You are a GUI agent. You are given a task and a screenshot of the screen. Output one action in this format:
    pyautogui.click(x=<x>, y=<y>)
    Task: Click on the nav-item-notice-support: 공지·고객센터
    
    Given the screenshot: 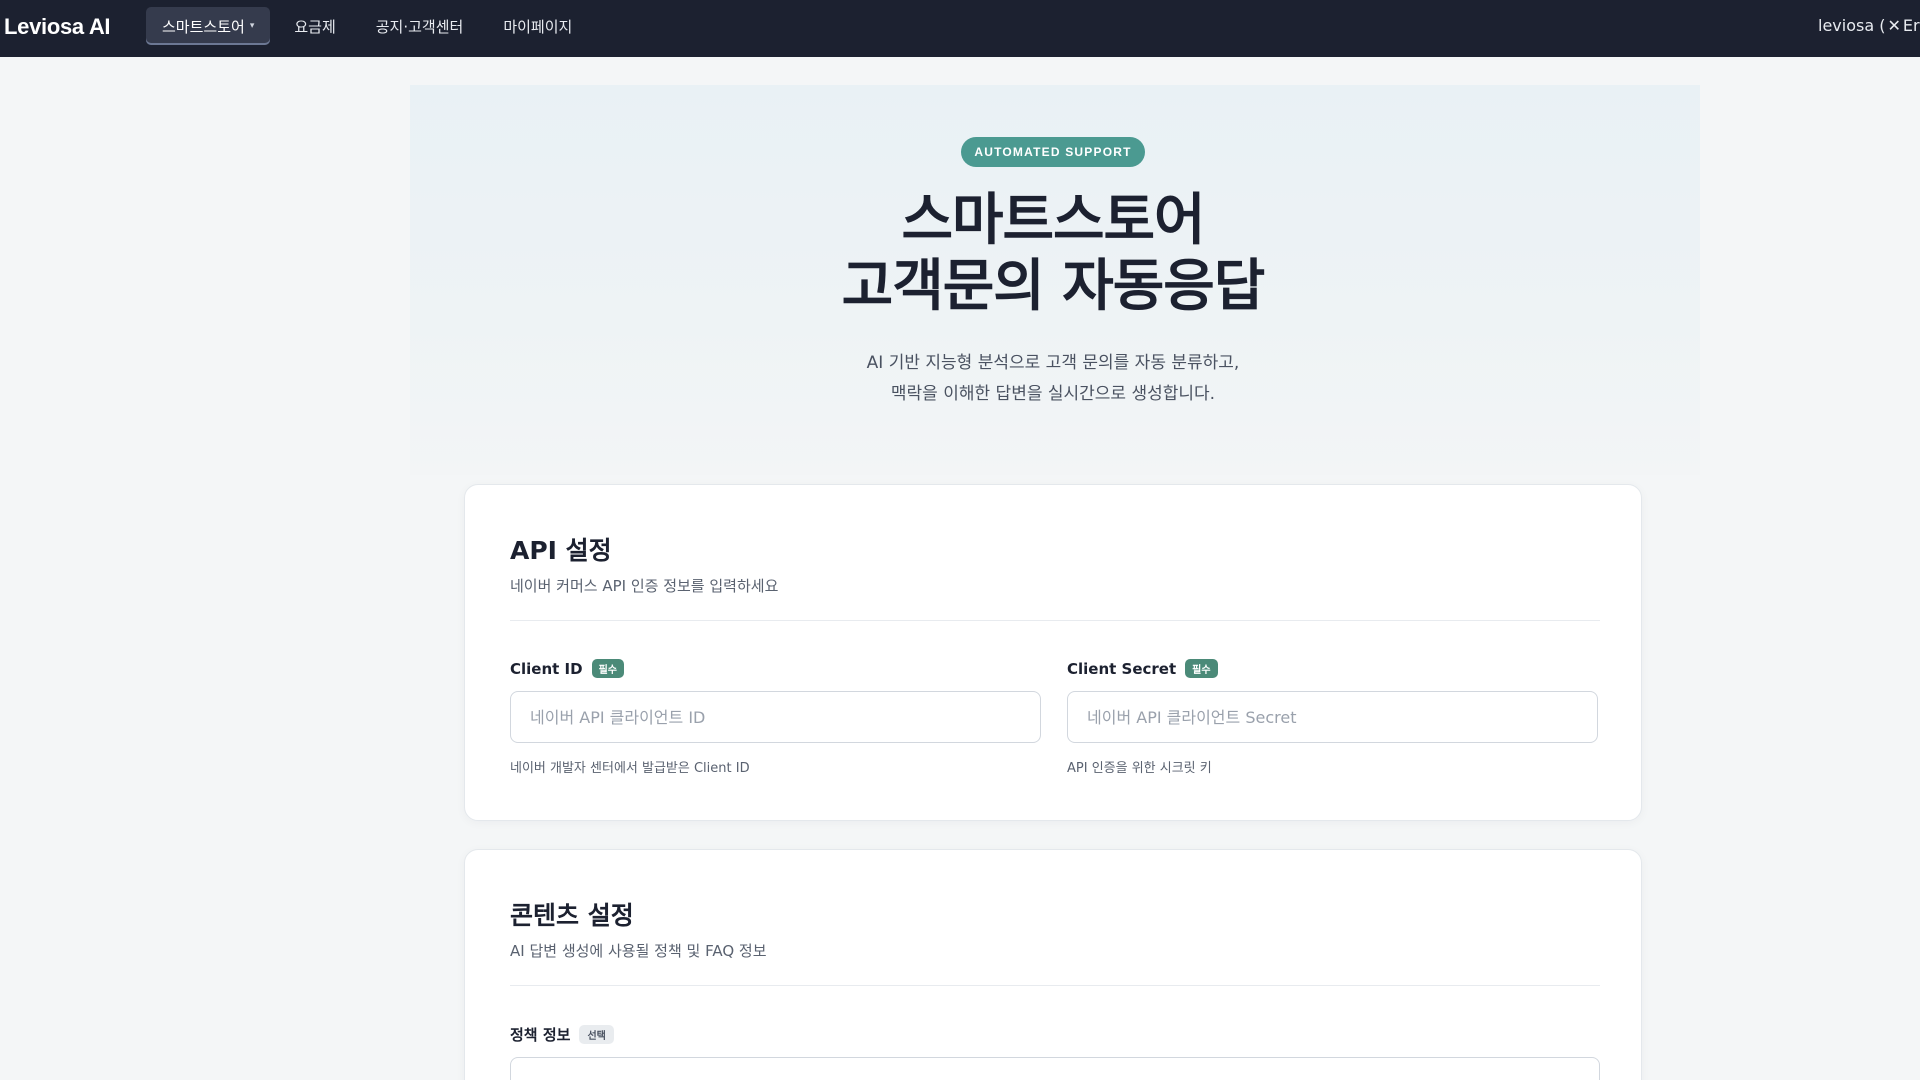 What is the action you would take?
    pyautogui.click(x=420, y=26)
    